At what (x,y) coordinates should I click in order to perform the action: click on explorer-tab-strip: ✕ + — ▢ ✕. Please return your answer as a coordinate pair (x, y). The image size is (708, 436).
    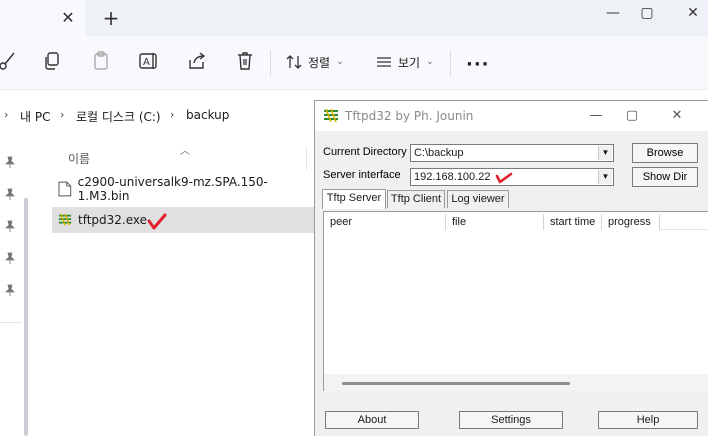
    Looking at the image, I should click on (354, 18).